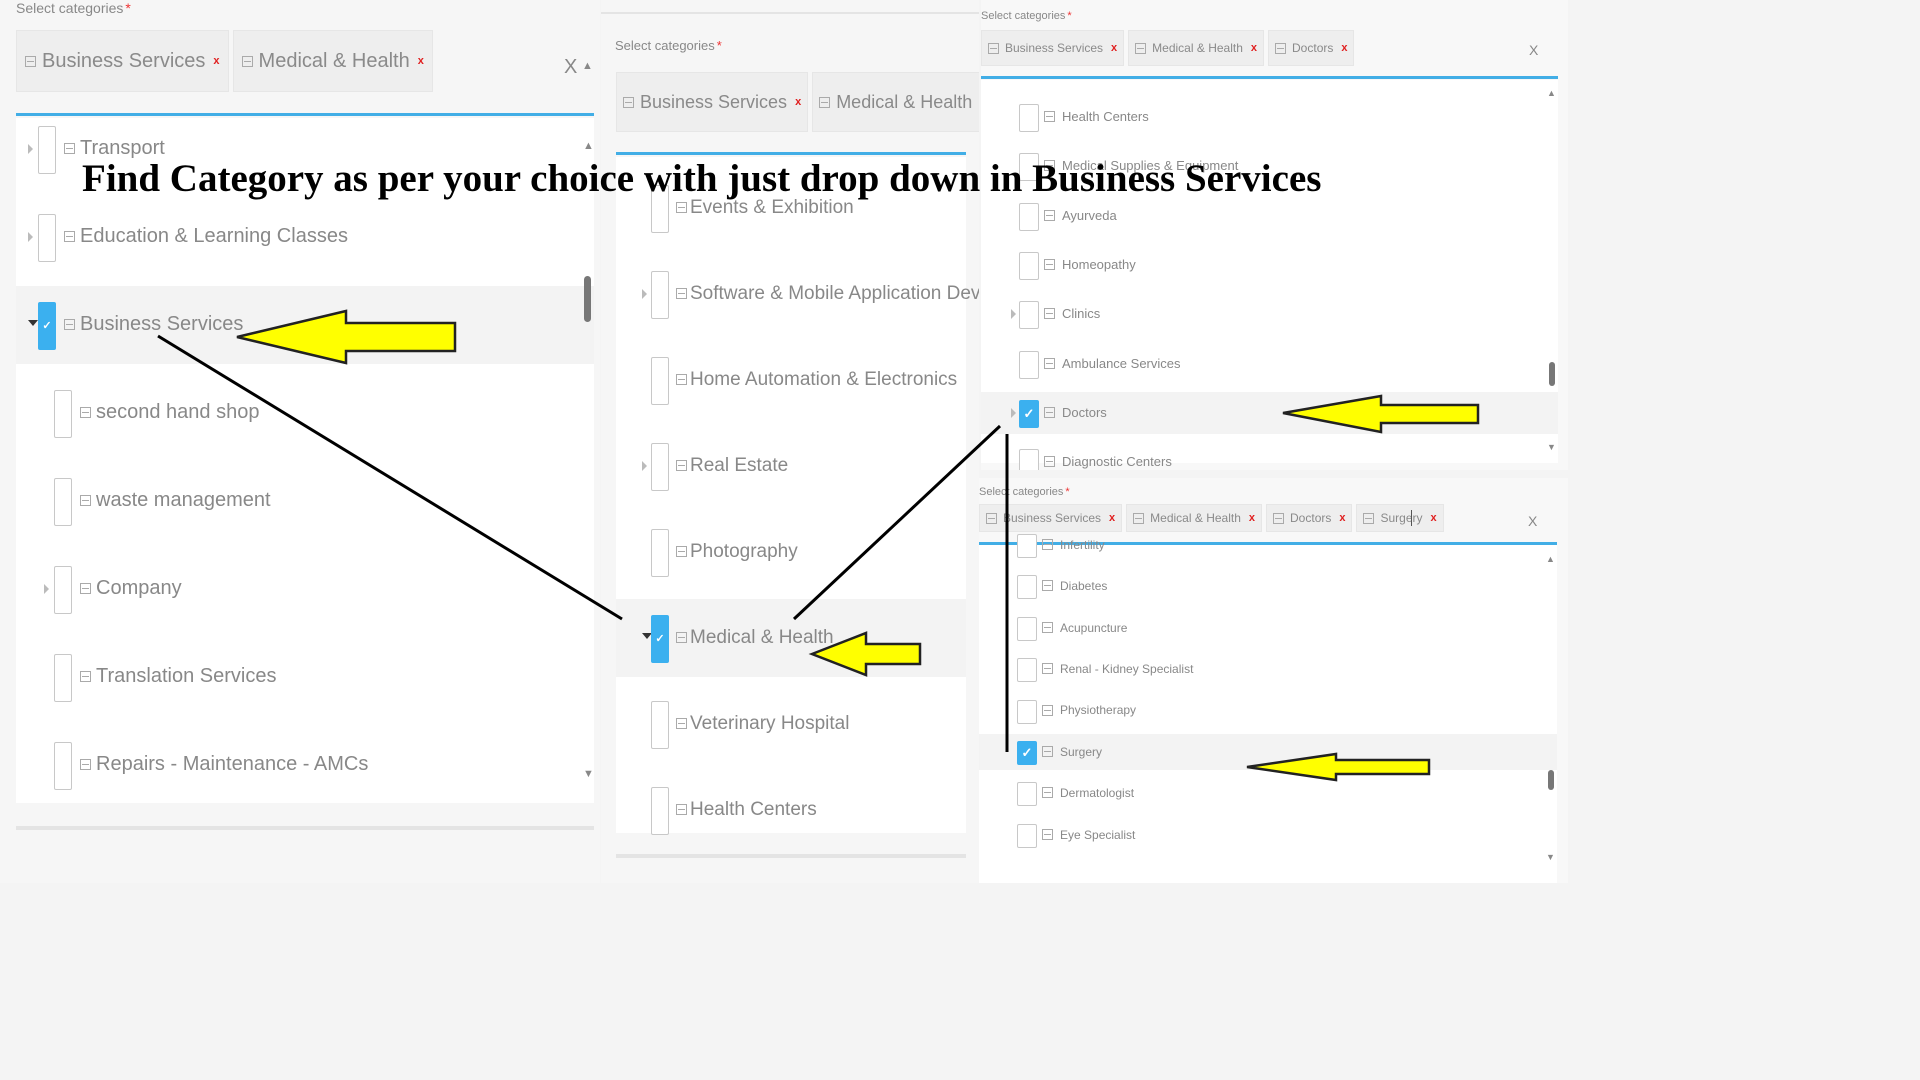 This screenshot has height=1080, width=1920. I want to click on category-option-diabetes: Diabetes, so click(1268, 586).